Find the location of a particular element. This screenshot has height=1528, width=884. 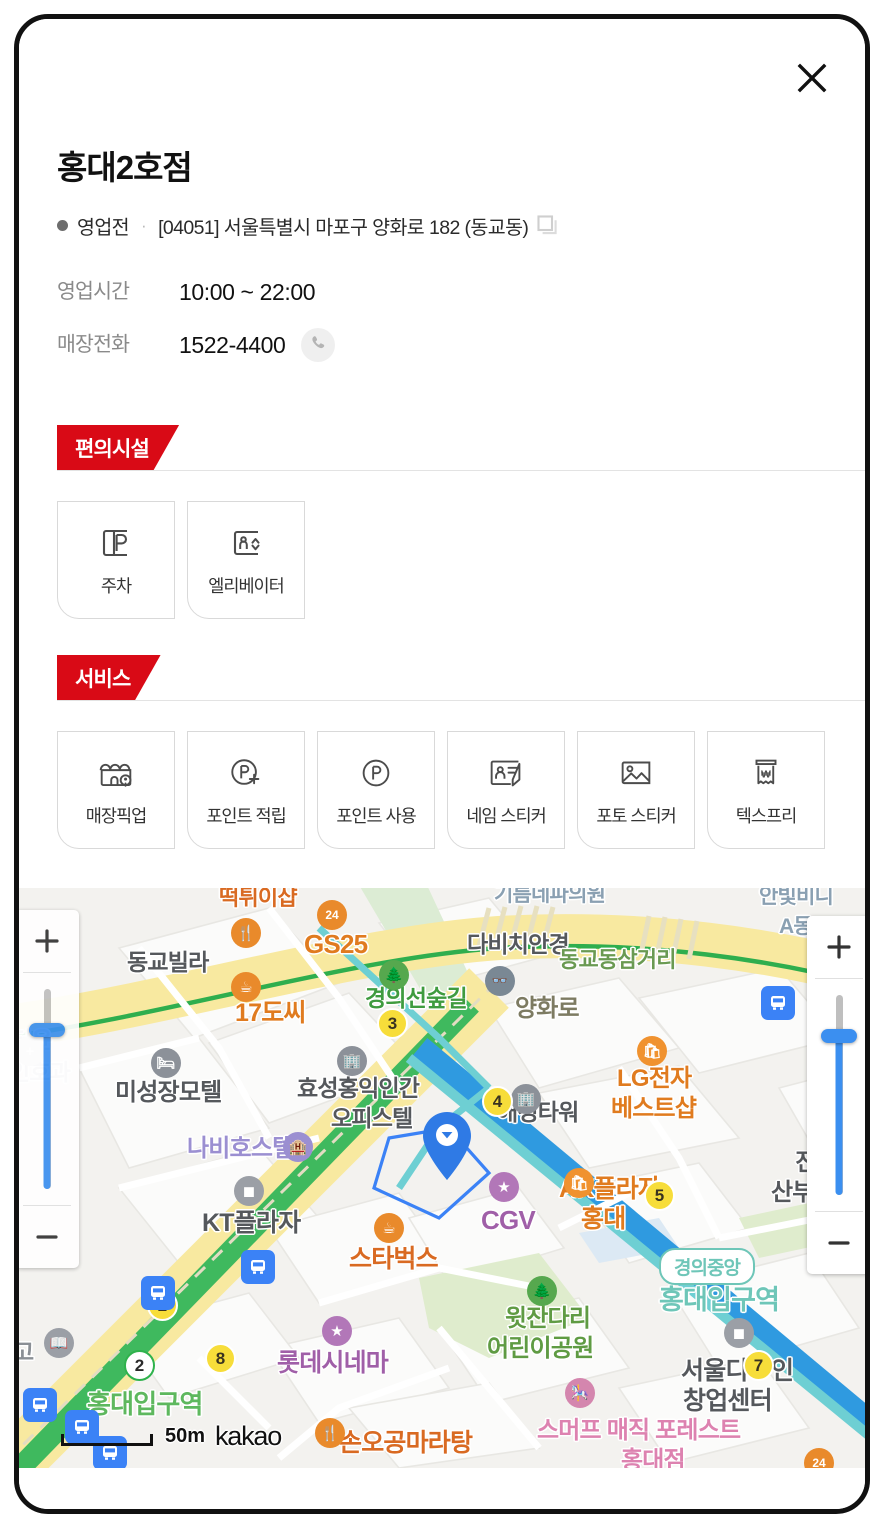

phone-icon is located at coordinates (318, 345).